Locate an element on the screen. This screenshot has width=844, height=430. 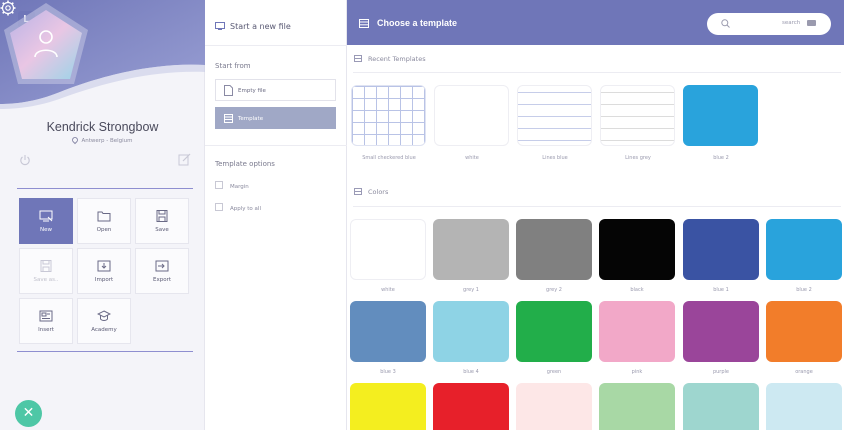
recent-template-label: Lines grey is located at coordinates (638, 158).